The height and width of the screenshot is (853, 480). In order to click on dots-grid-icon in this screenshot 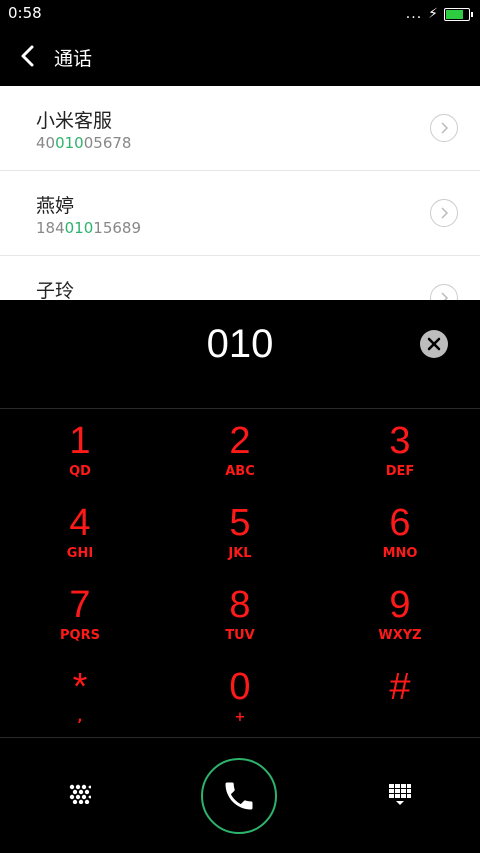, I will do `click(80, 796)`.